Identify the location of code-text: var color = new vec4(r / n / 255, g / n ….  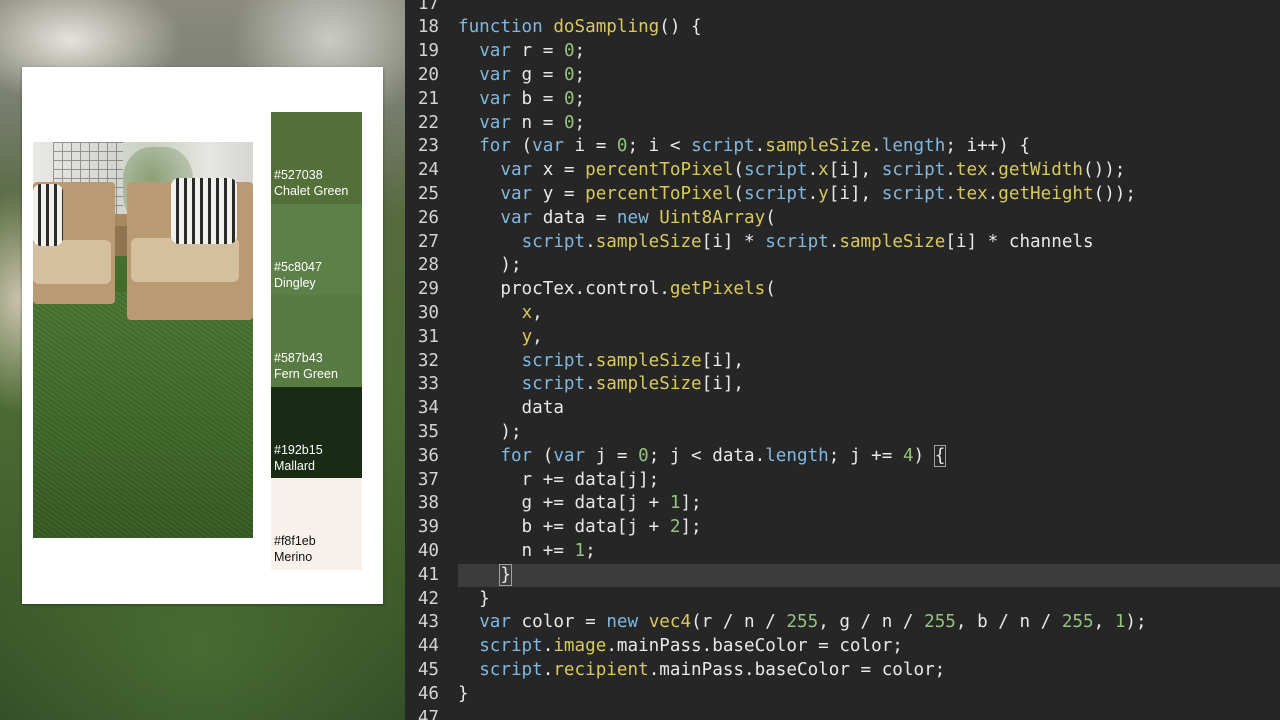
(802, 623).